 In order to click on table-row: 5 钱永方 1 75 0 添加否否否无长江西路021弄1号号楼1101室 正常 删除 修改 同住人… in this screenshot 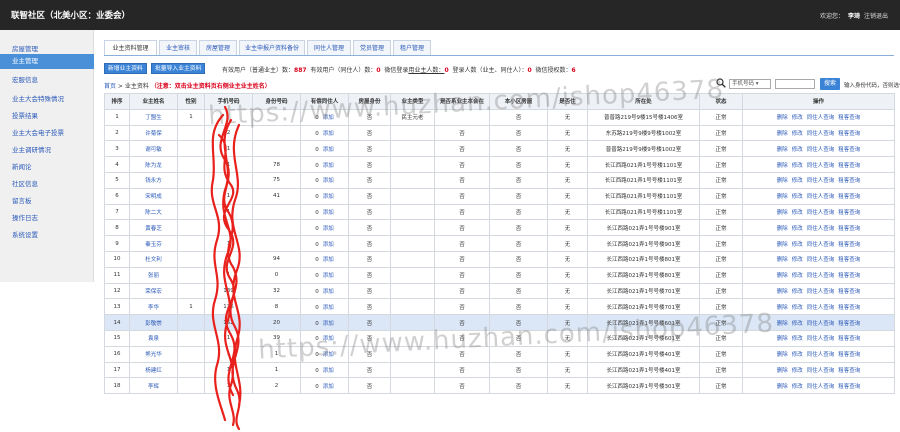, I will do `click(499, 180)`.